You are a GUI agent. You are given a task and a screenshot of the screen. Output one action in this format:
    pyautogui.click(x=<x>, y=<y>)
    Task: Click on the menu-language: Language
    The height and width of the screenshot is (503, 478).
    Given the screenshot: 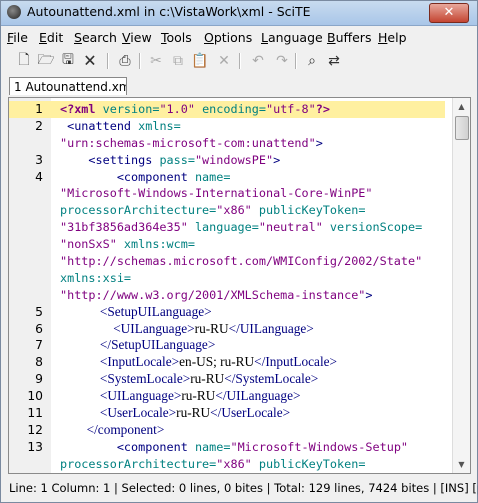 What is the action you would take?
    pyautogui.click(x=292, y=37)
    